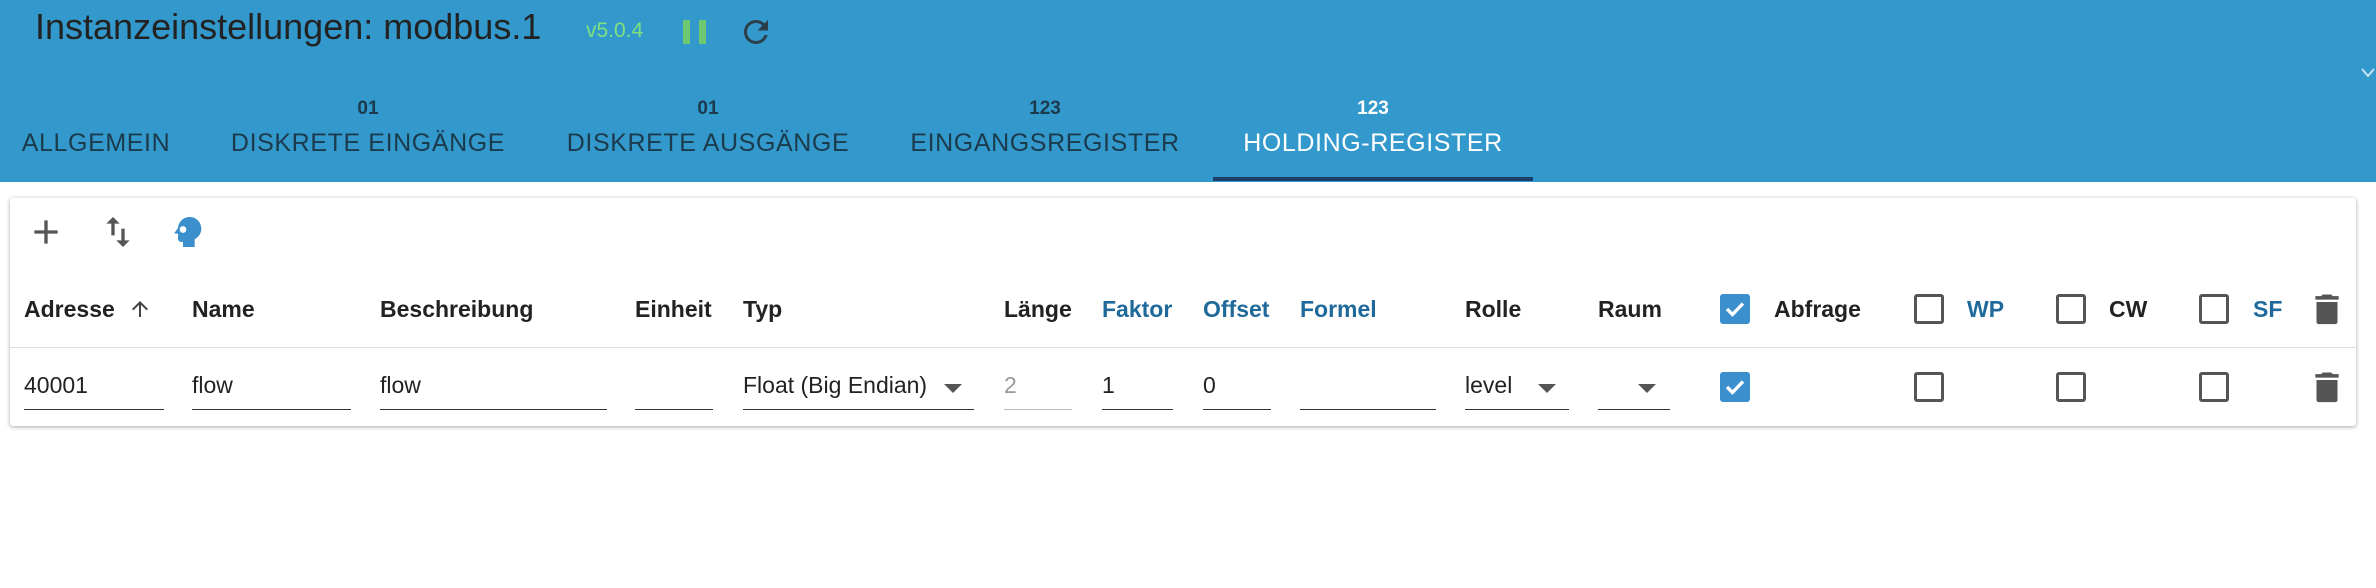  I want to click on offset-field: 0, so click(1209, 385).